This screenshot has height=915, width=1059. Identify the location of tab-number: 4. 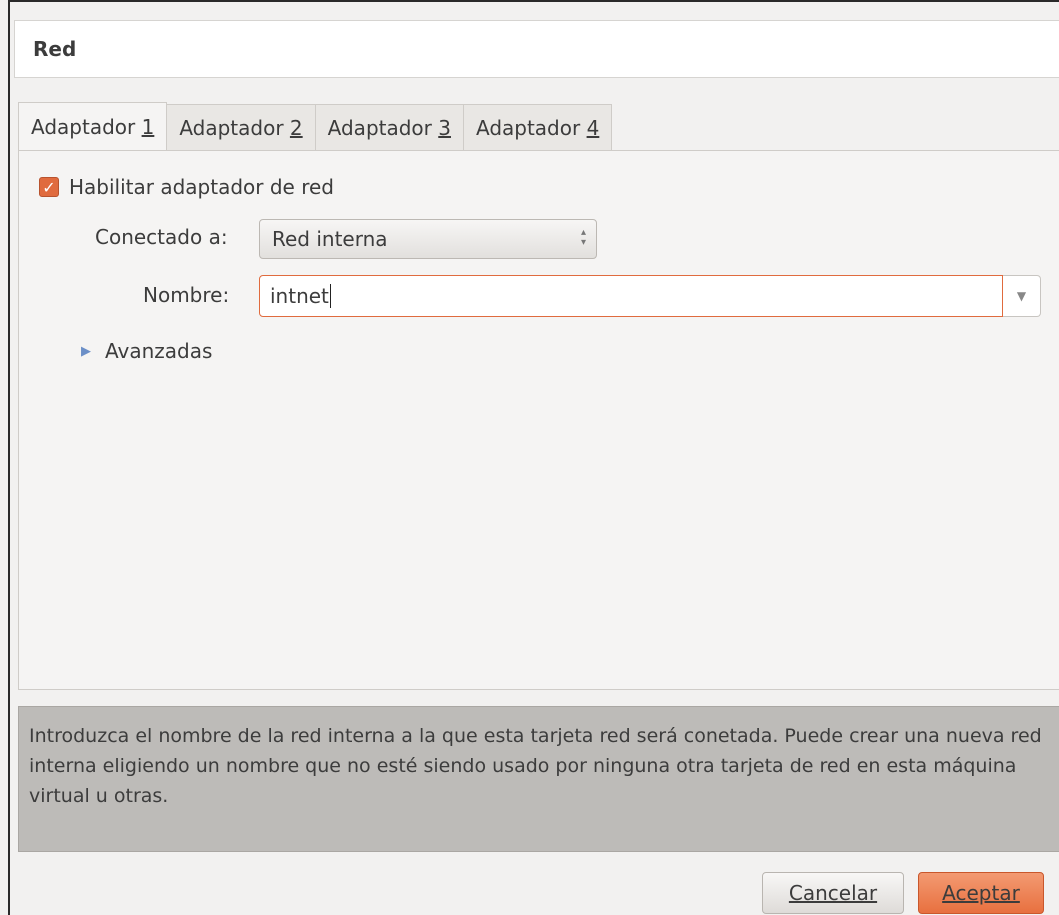
(593, 127).